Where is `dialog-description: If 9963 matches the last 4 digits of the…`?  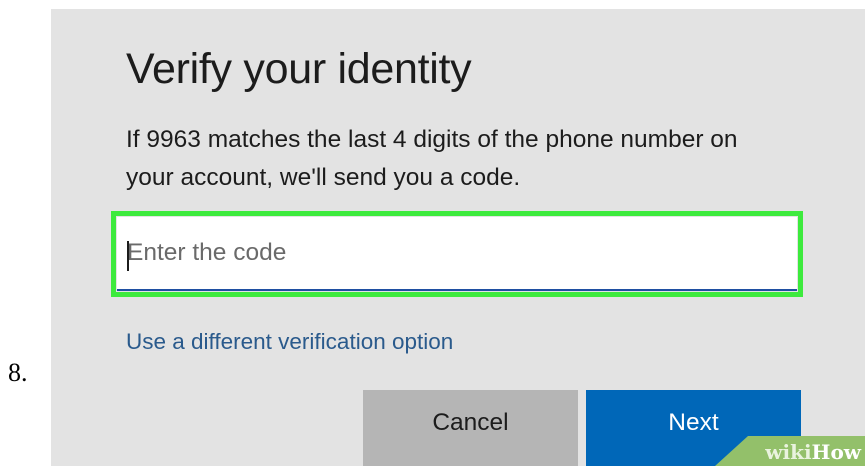
dialog-description: If 9963 matches the last 4 digits of the… is located at coordinates (432, 158).